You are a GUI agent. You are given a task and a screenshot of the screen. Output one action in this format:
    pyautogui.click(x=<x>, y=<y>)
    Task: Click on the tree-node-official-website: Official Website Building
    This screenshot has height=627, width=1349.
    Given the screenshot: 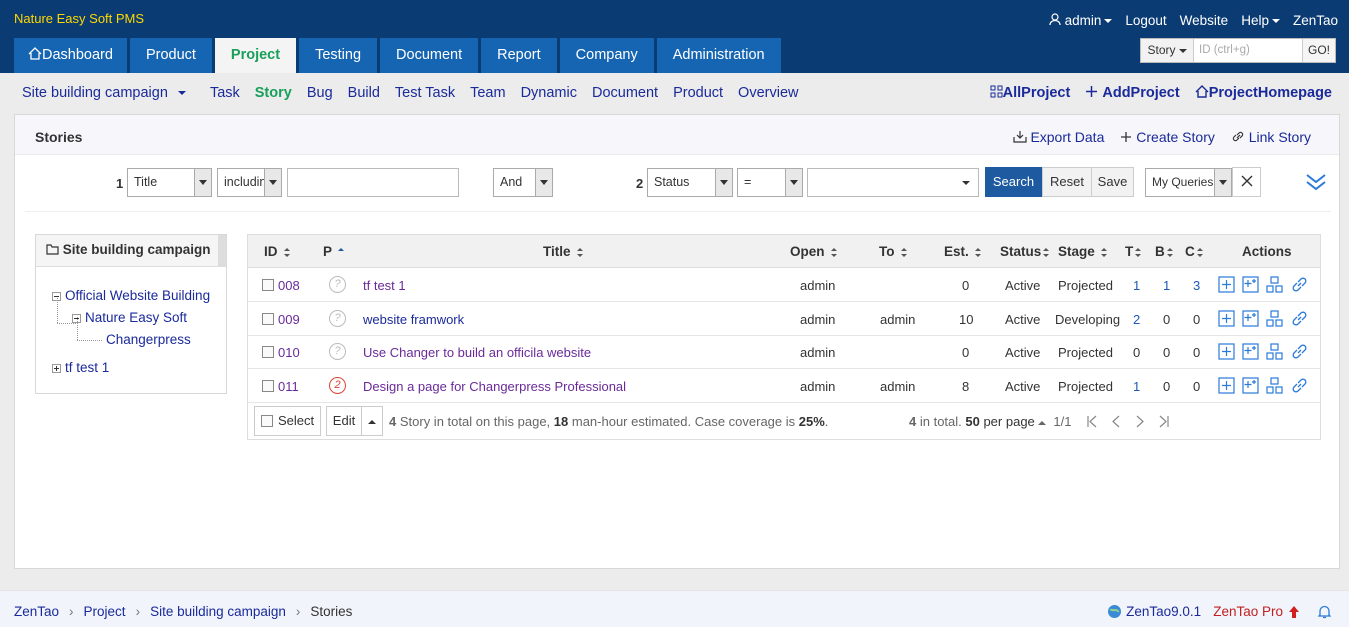 What is the action you would take?
    pyautogui.click(x=131, y=295)
    